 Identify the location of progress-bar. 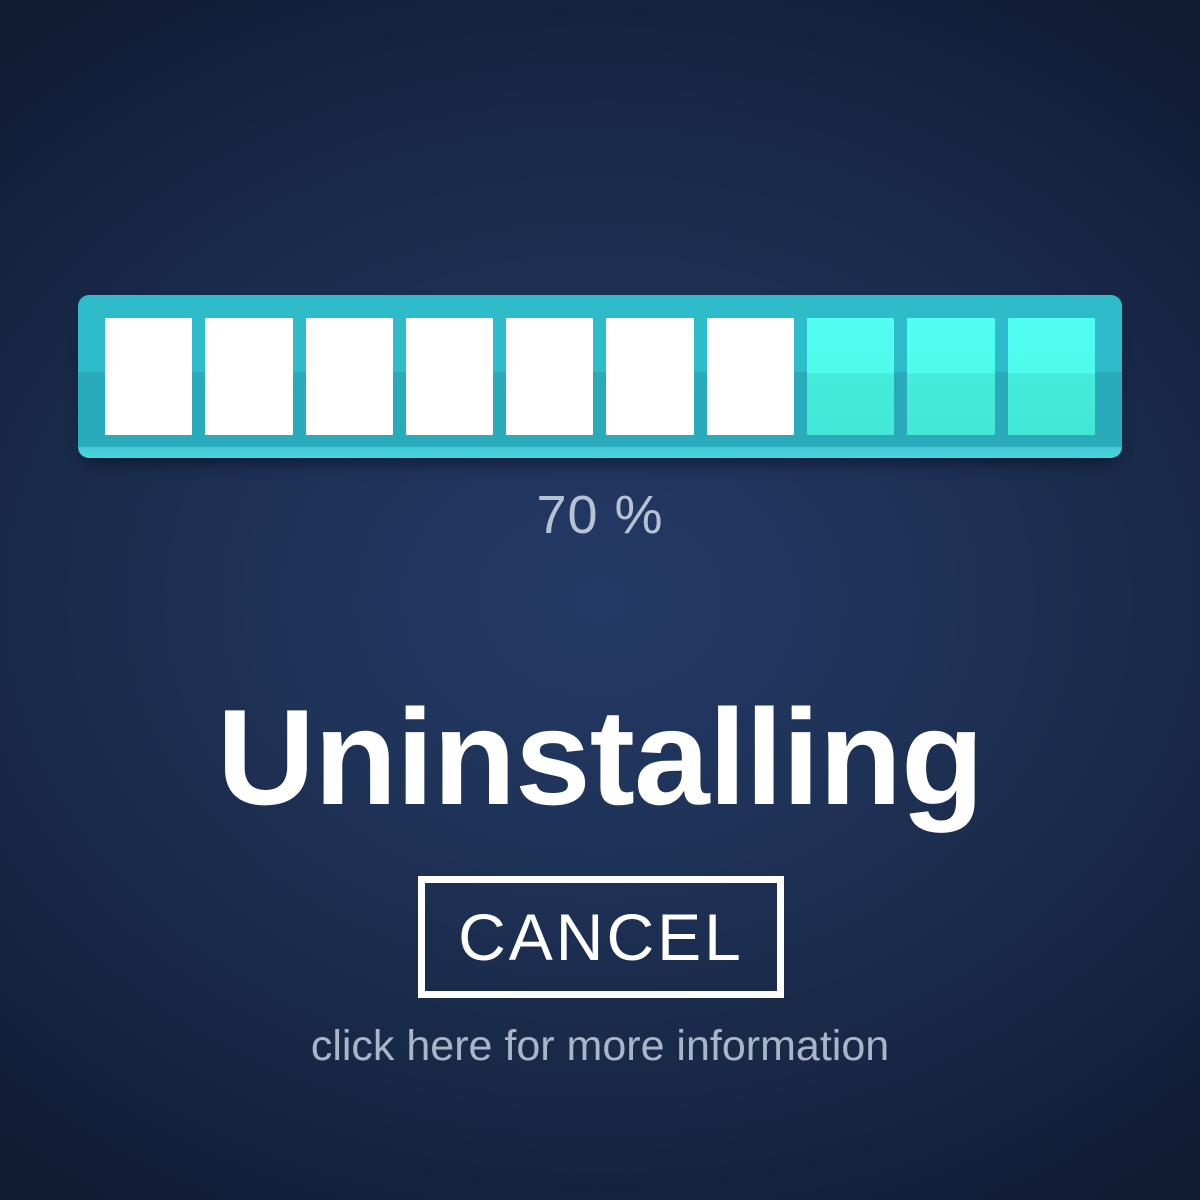
(600, 380).